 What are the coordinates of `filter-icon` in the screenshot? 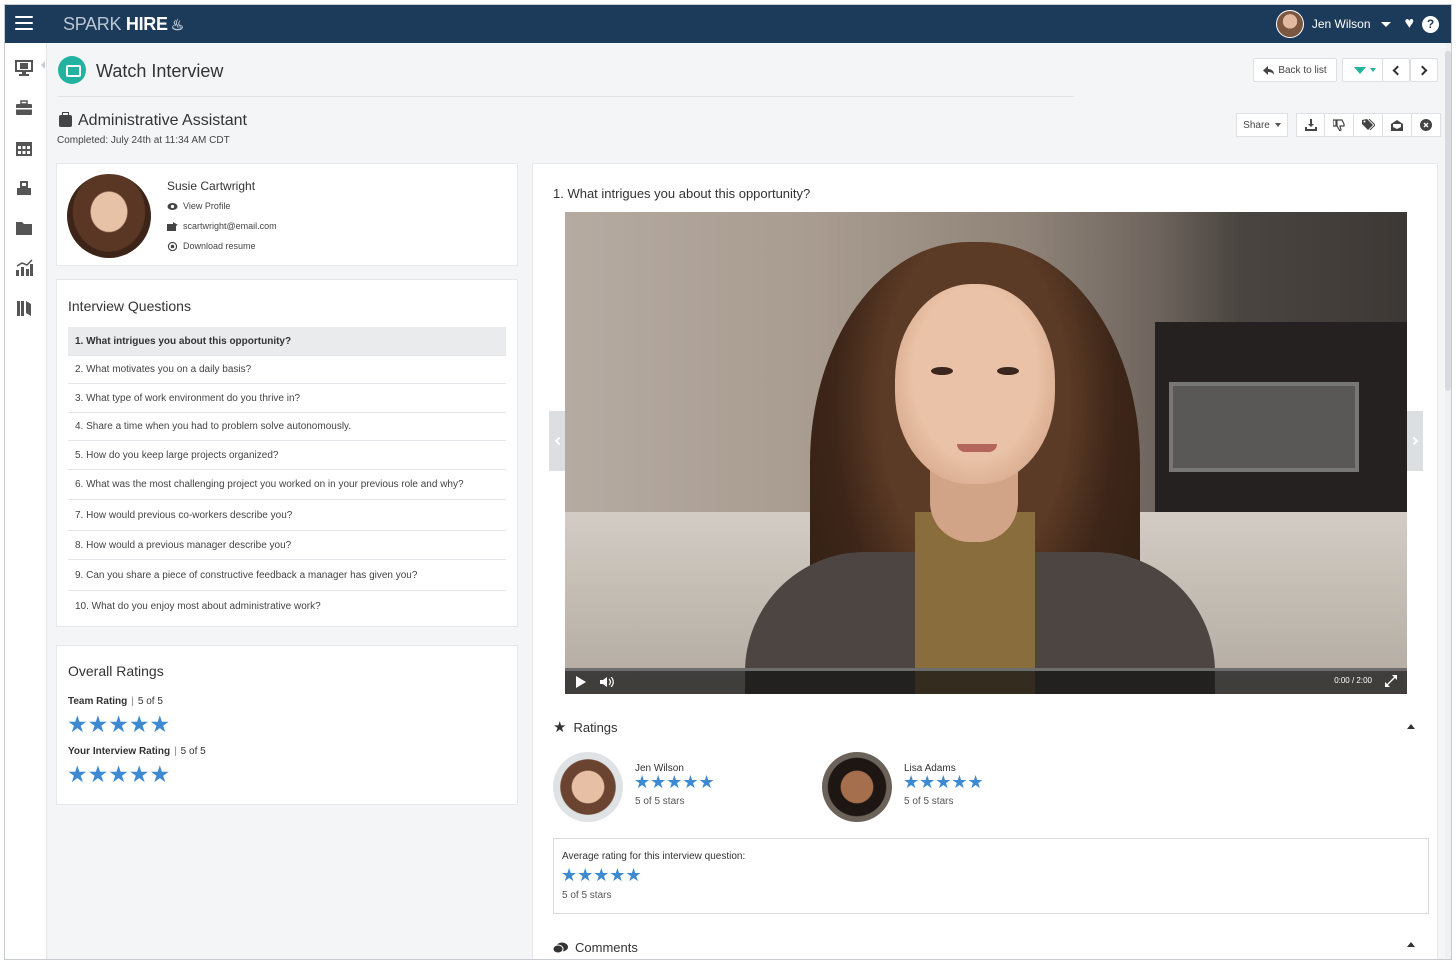 It's located at (1360, 70).